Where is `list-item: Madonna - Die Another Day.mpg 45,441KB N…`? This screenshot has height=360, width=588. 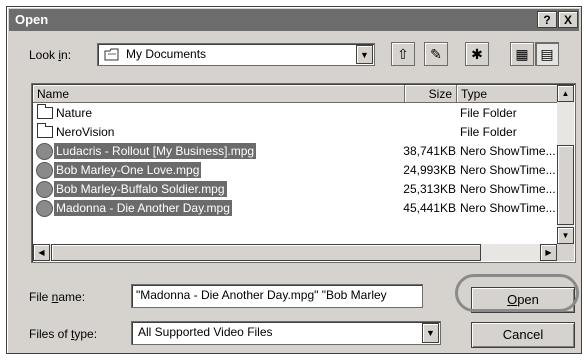 list-item: Madonna - Die Another Day.mpg 45,441KB N… is located at coordinates (295, 208).